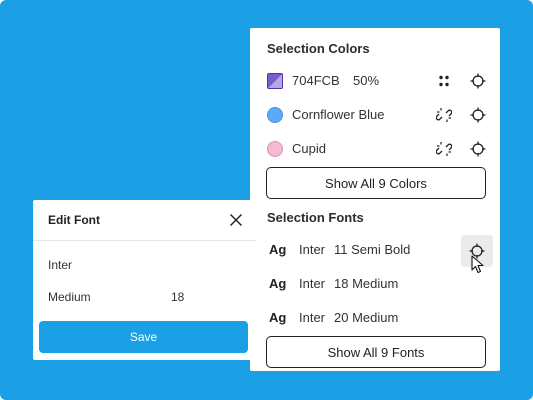  I want to click on font-row-inter-11-semi-bold: Ag Inter 11 Semi Bold, so click(375, 254).